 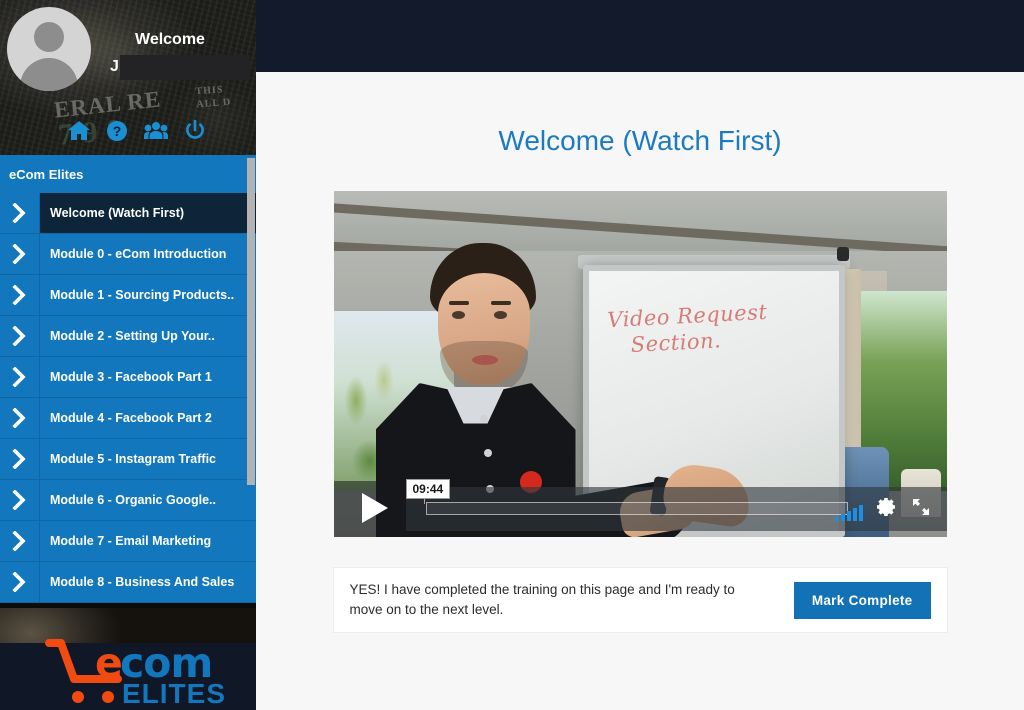 I want to click on fullscreen-icon, so click(x=921, y=509).